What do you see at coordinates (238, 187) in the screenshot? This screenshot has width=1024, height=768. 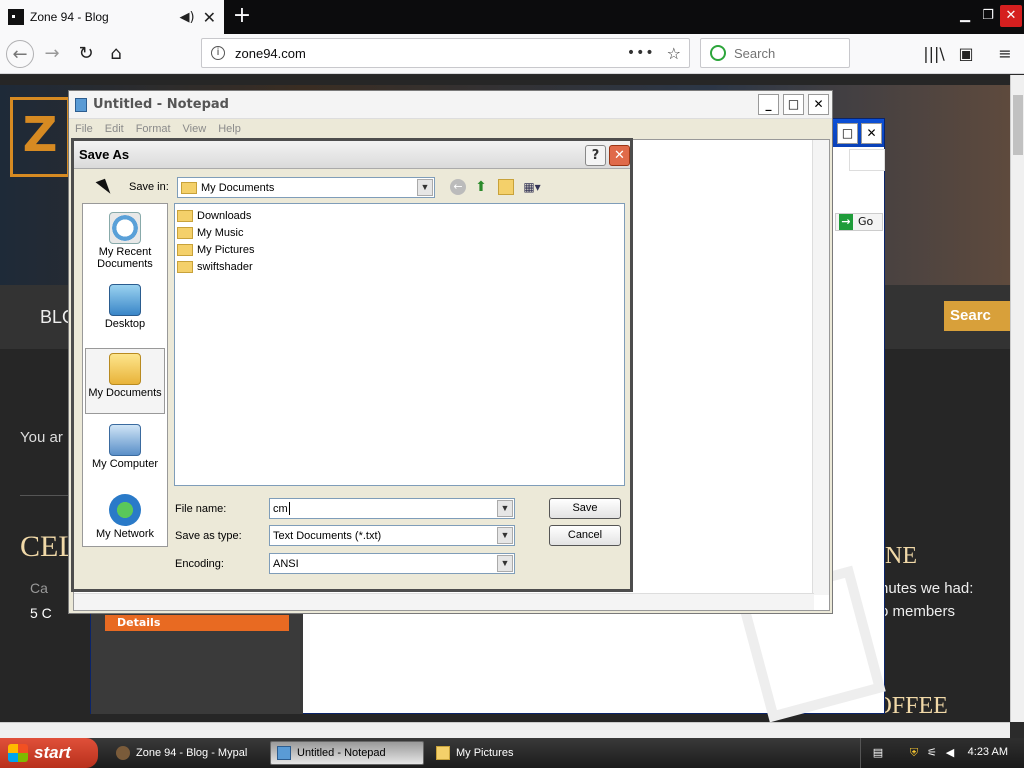 I see `save-in-value: My Documents` at bounding box center [238, 187].